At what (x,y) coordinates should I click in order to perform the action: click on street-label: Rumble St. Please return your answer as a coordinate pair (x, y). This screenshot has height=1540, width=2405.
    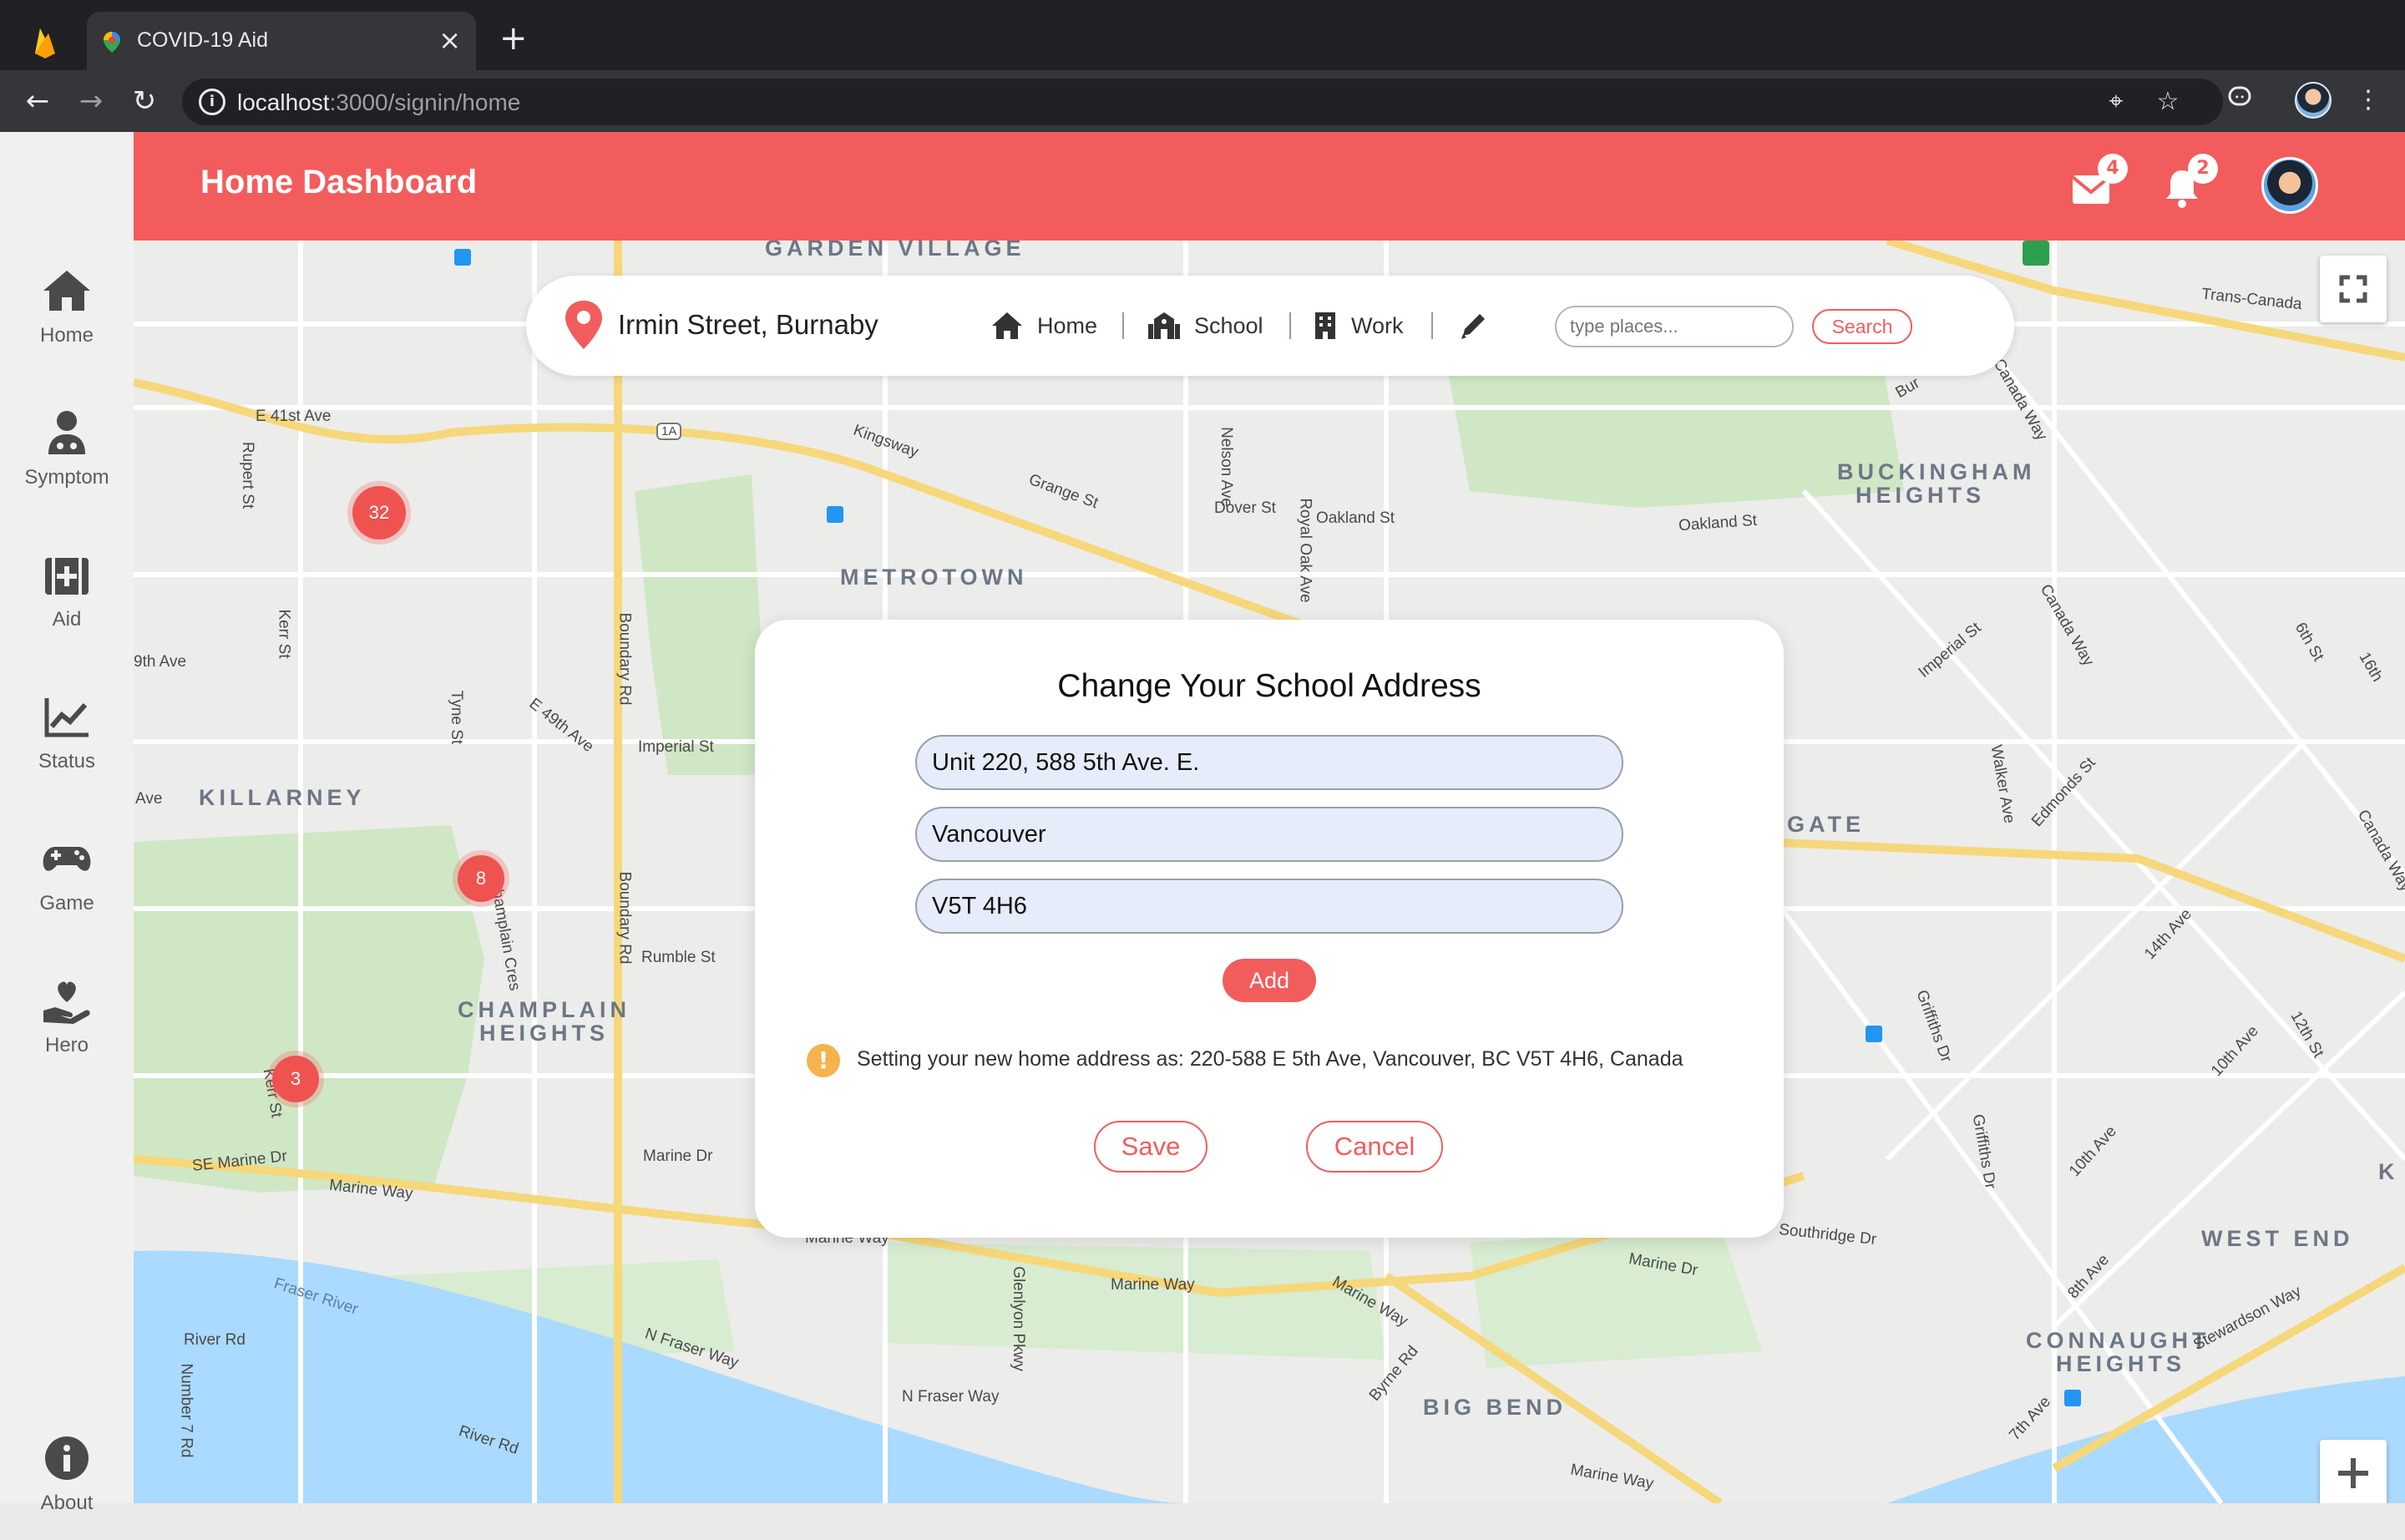
    Looking at the image, I should click on (678, 957).